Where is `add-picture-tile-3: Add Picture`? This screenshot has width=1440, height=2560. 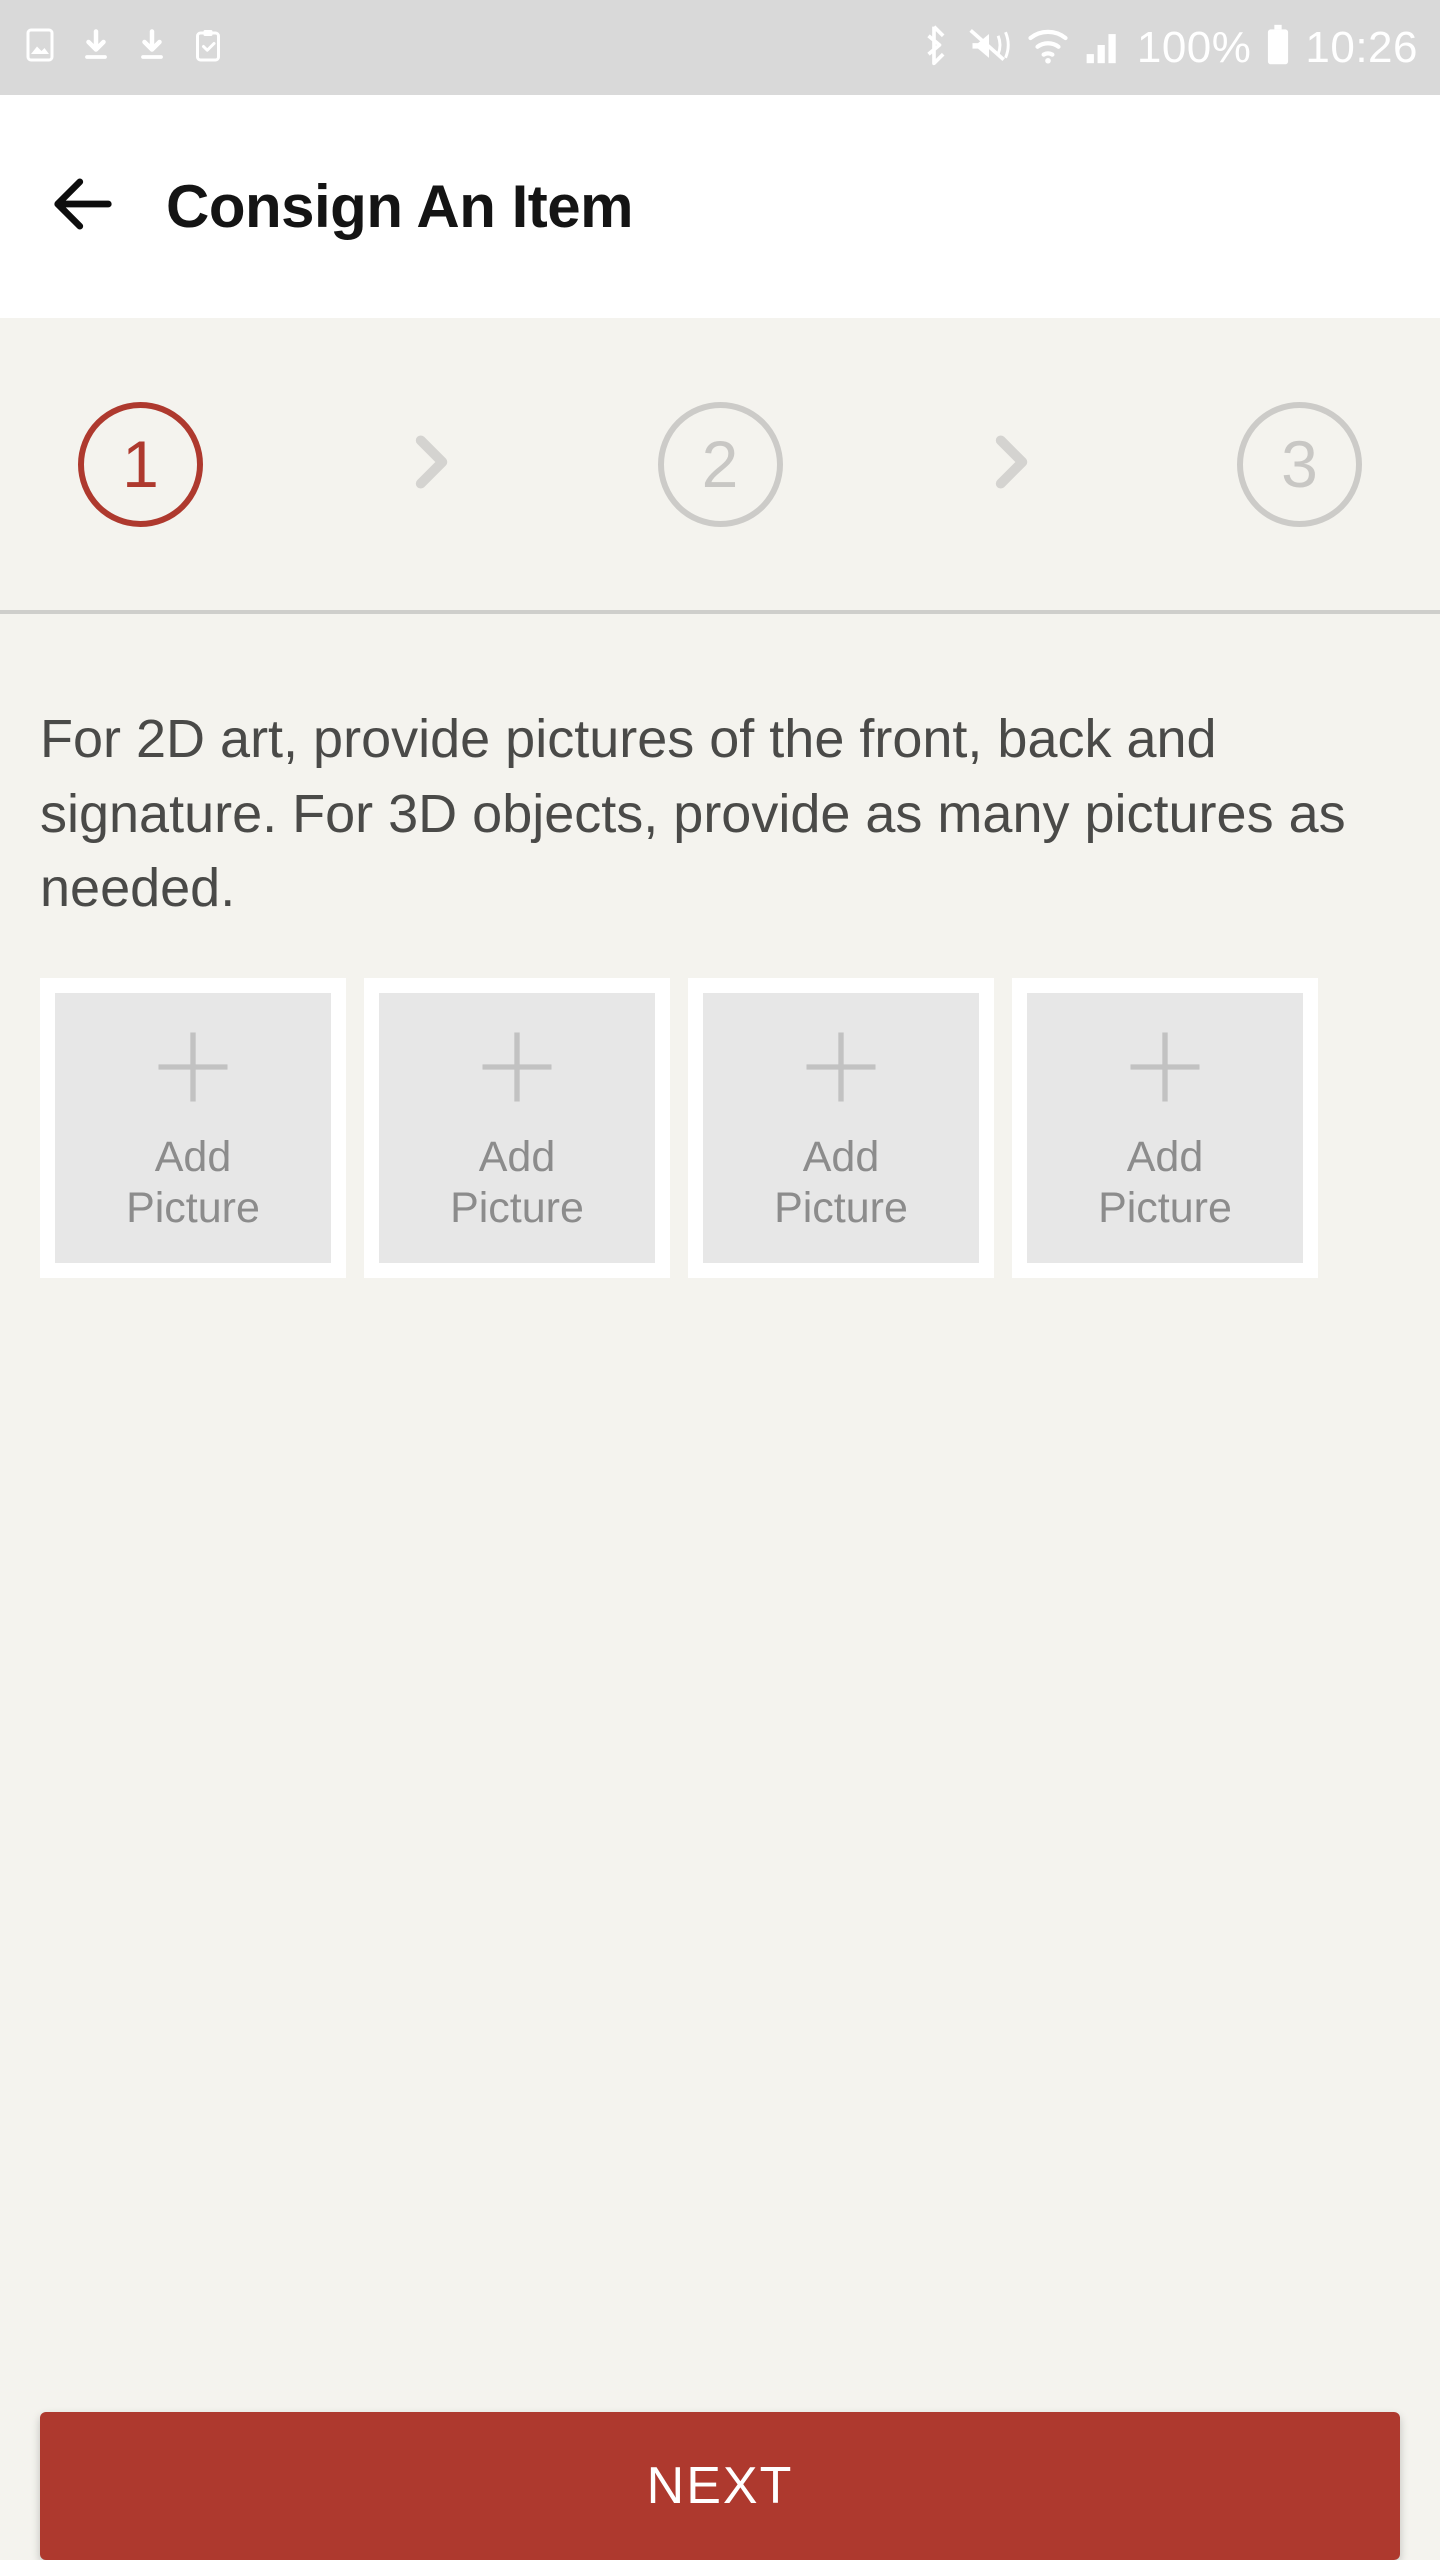
add-picture-tile-3: Add Picture is located at coordinates (841, 1127).